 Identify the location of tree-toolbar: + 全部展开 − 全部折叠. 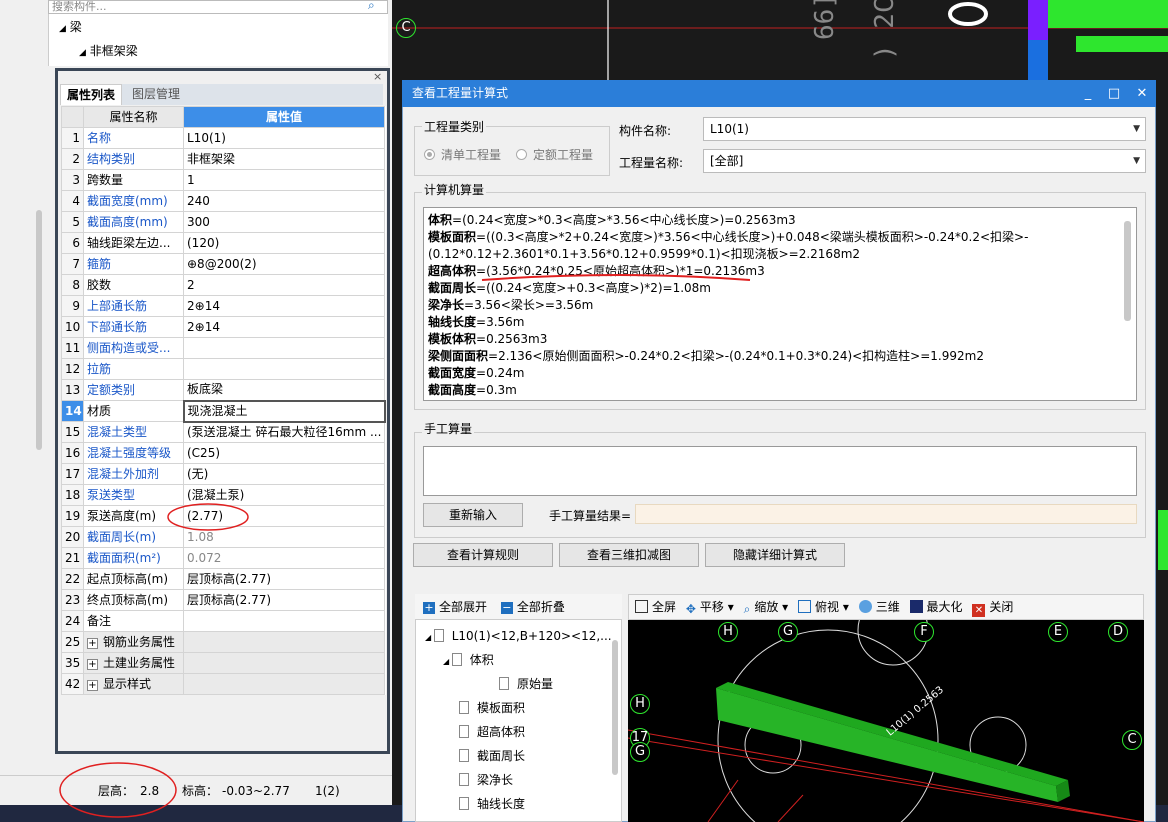
(518, 607).